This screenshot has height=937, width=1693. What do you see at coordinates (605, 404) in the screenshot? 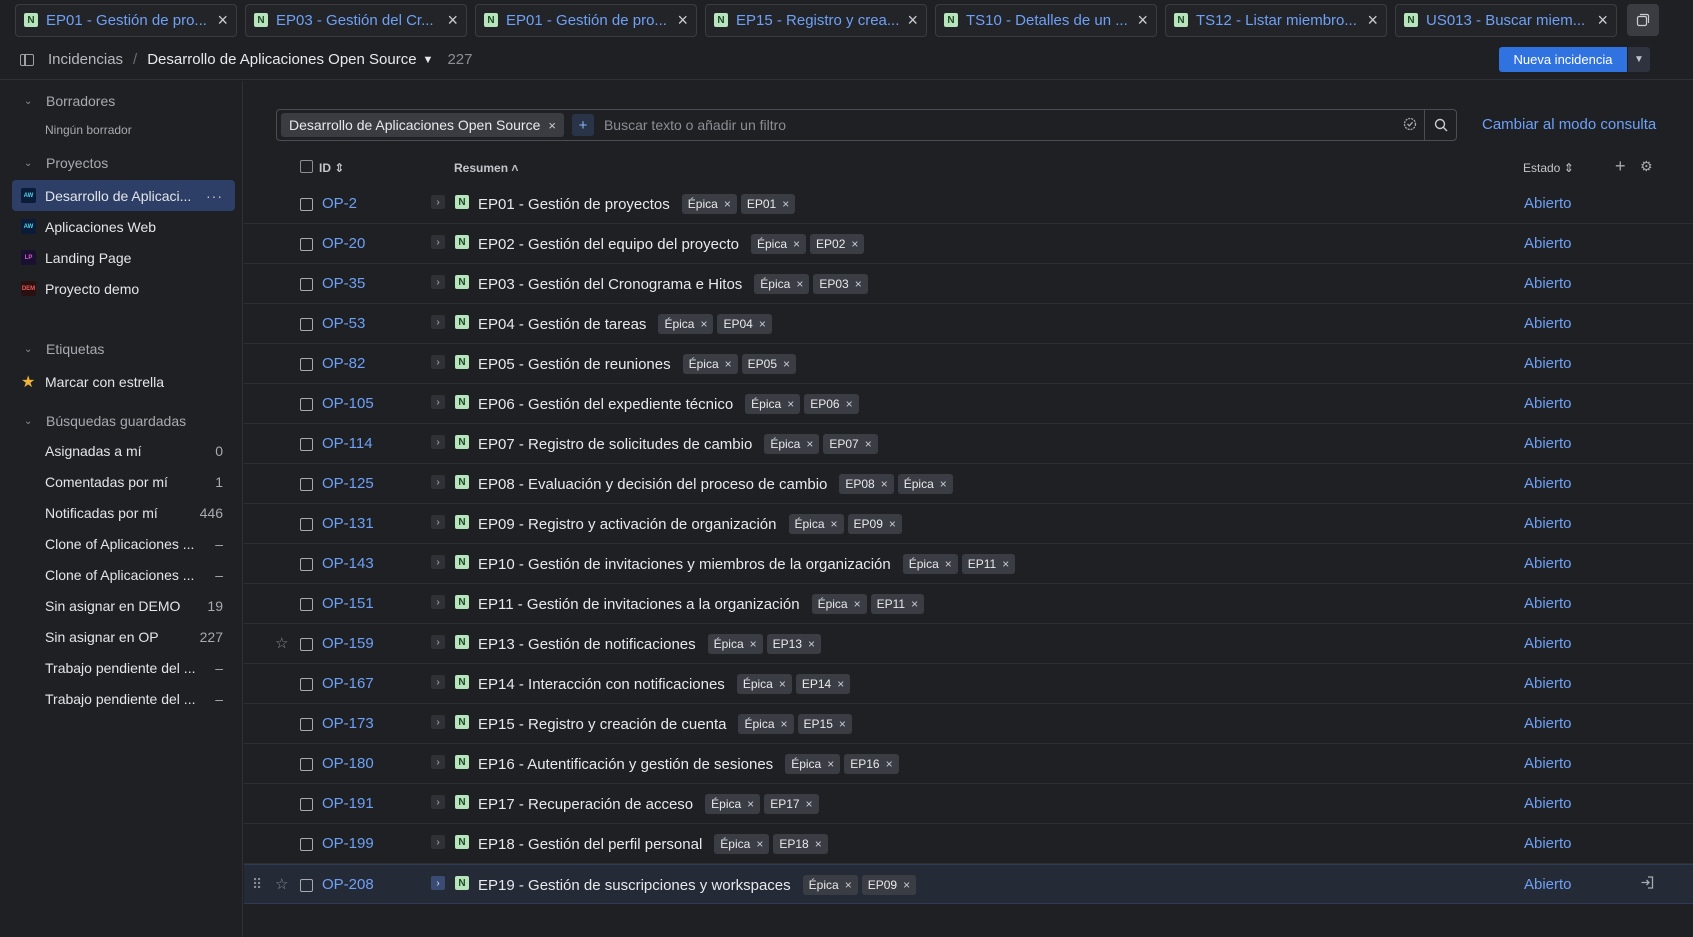
I see `issue-summary-text: EP06 - Gestión del expediente técnico` at bounding box center [605, 404].